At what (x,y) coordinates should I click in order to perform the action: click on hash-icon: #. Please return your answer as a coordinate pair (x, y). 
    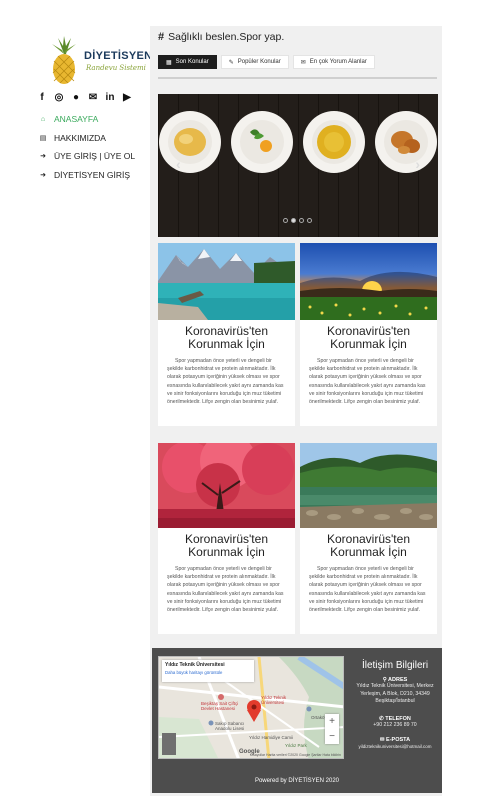
    Looking at the image, I should click on (161, 37).